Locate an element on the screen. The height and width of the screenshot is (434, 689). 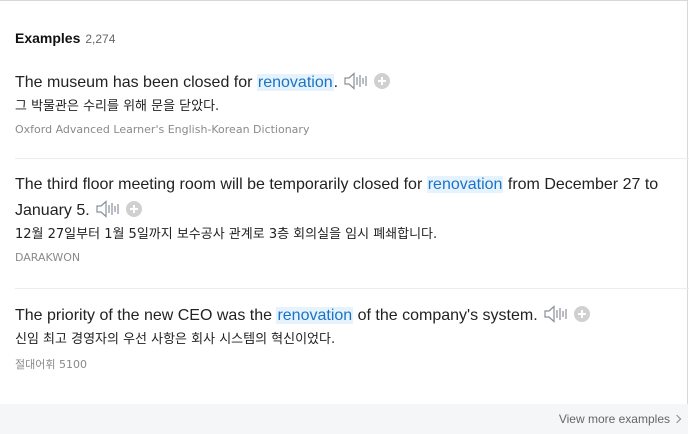
example-source: DARAKWON is located at coordinates (48, 257).